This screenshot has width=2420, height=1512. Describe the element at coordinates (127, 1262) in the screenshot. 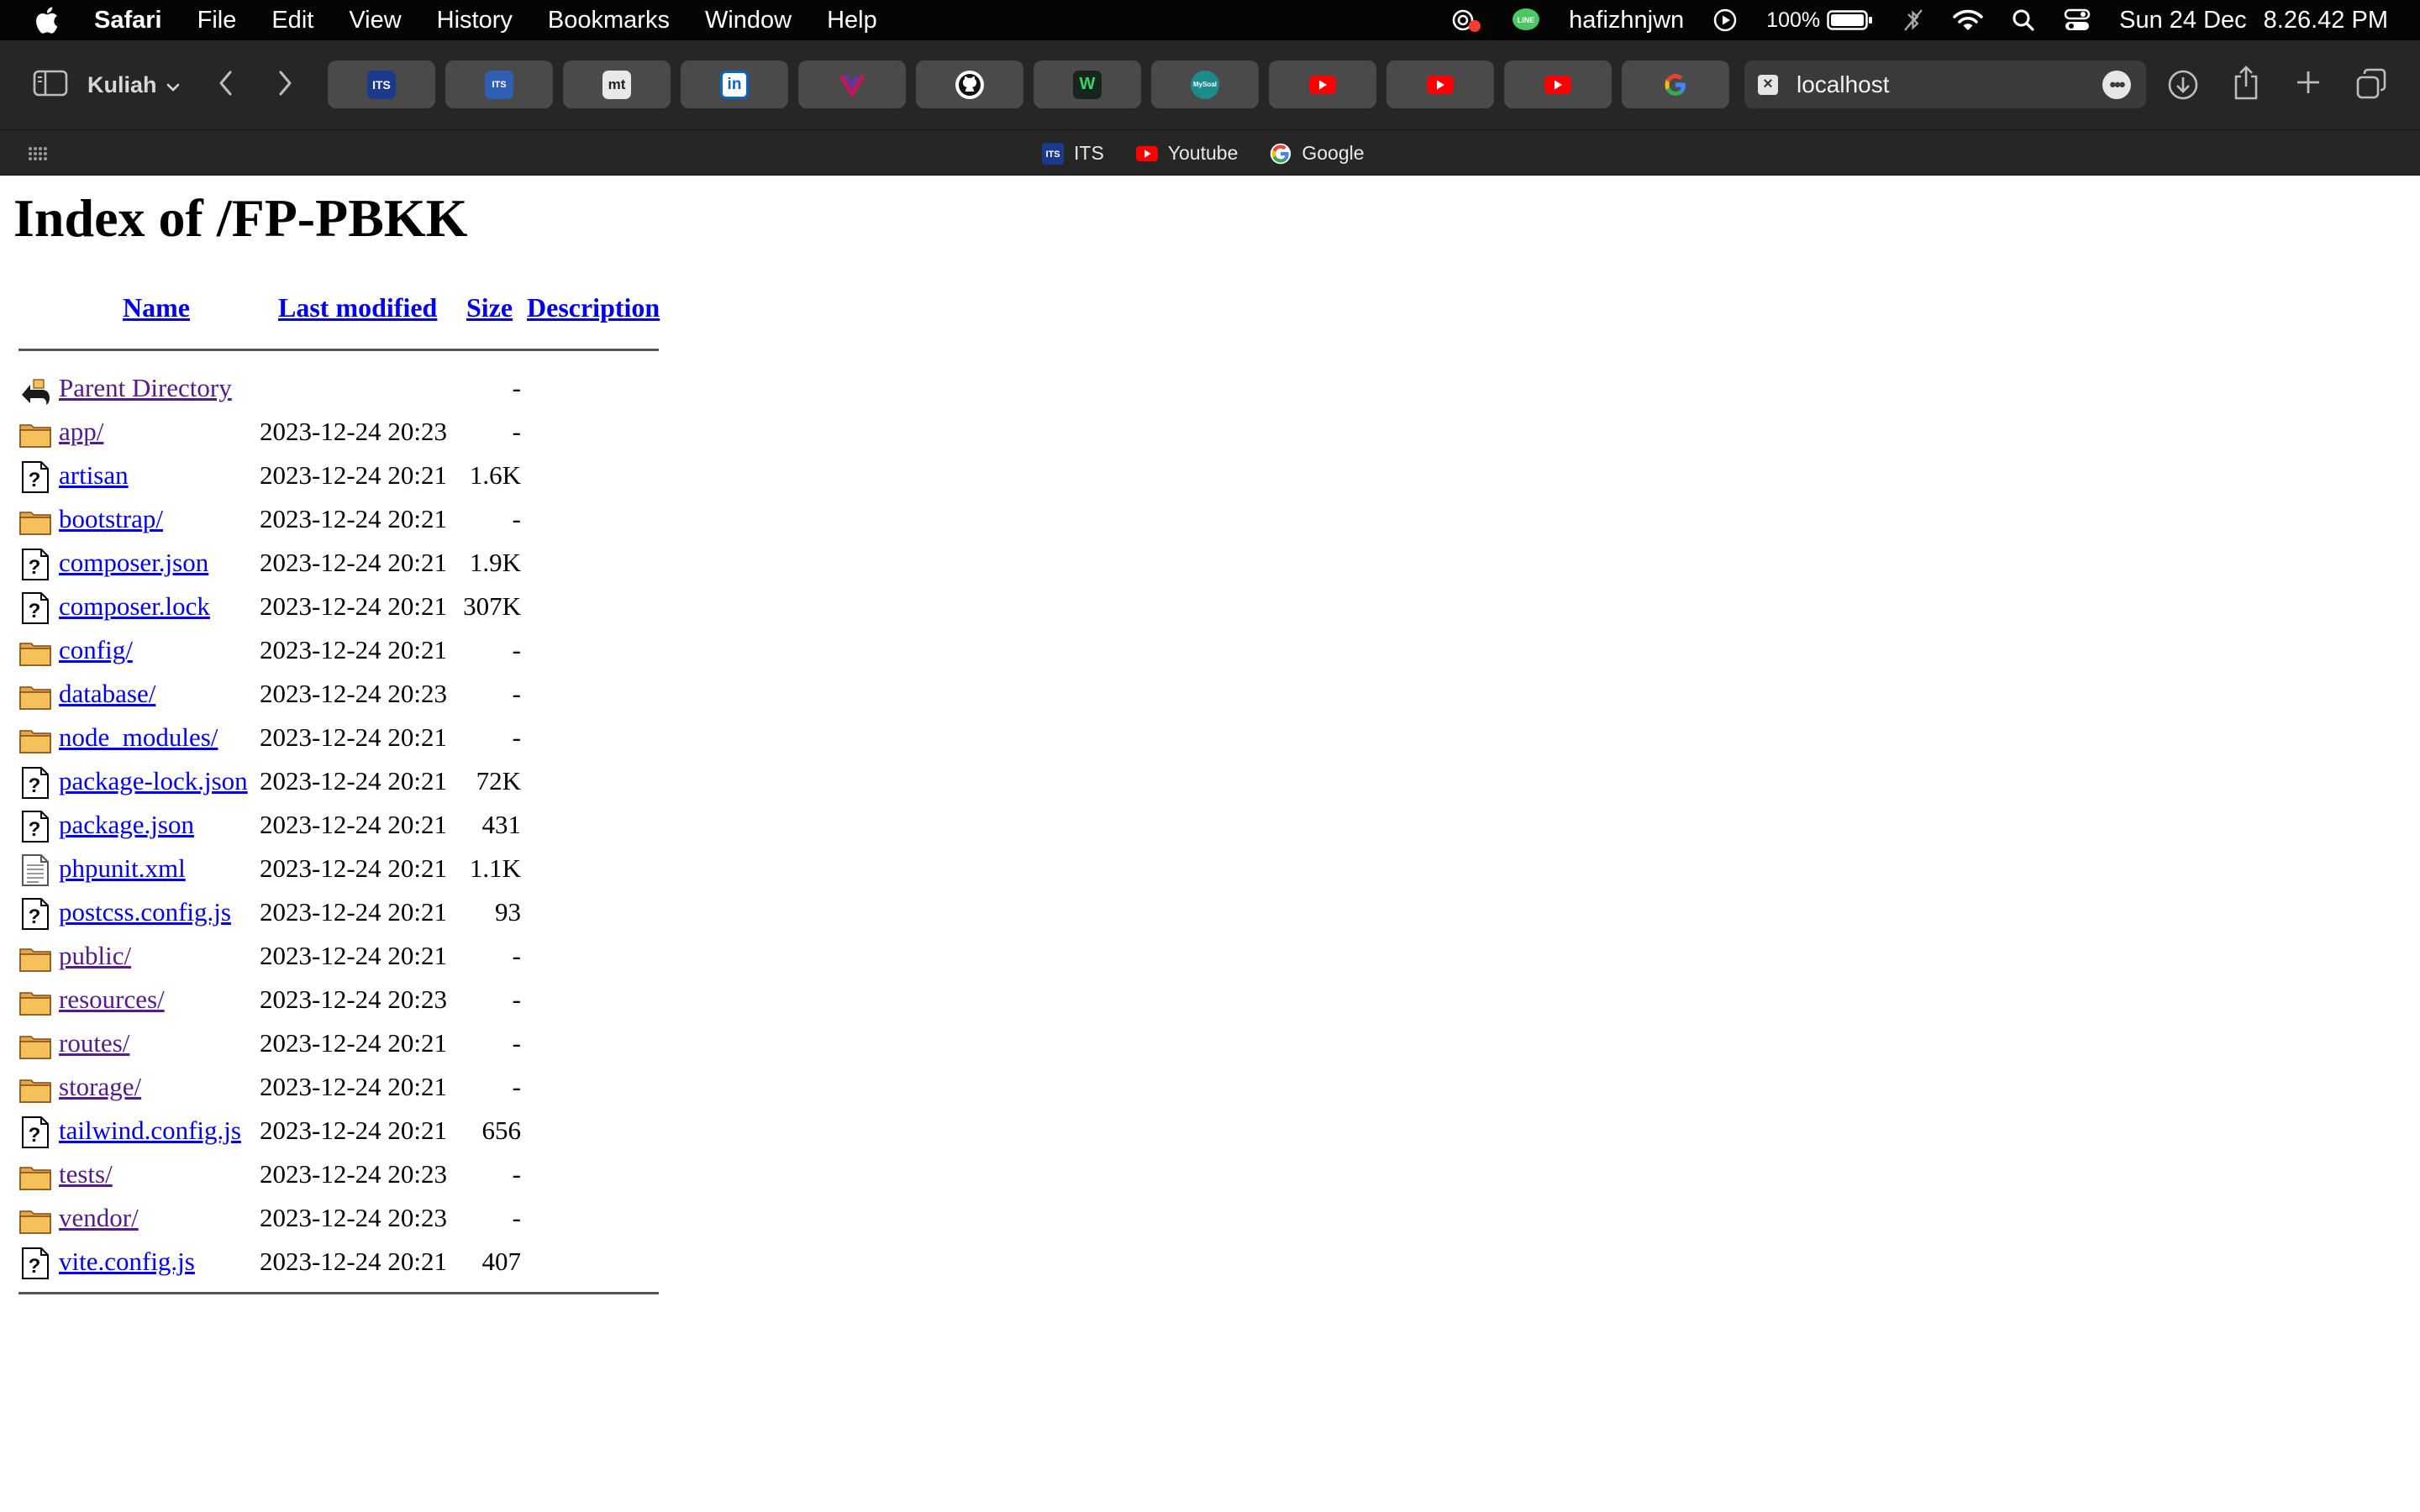

I see `file-link: vite.config.js` at that location.